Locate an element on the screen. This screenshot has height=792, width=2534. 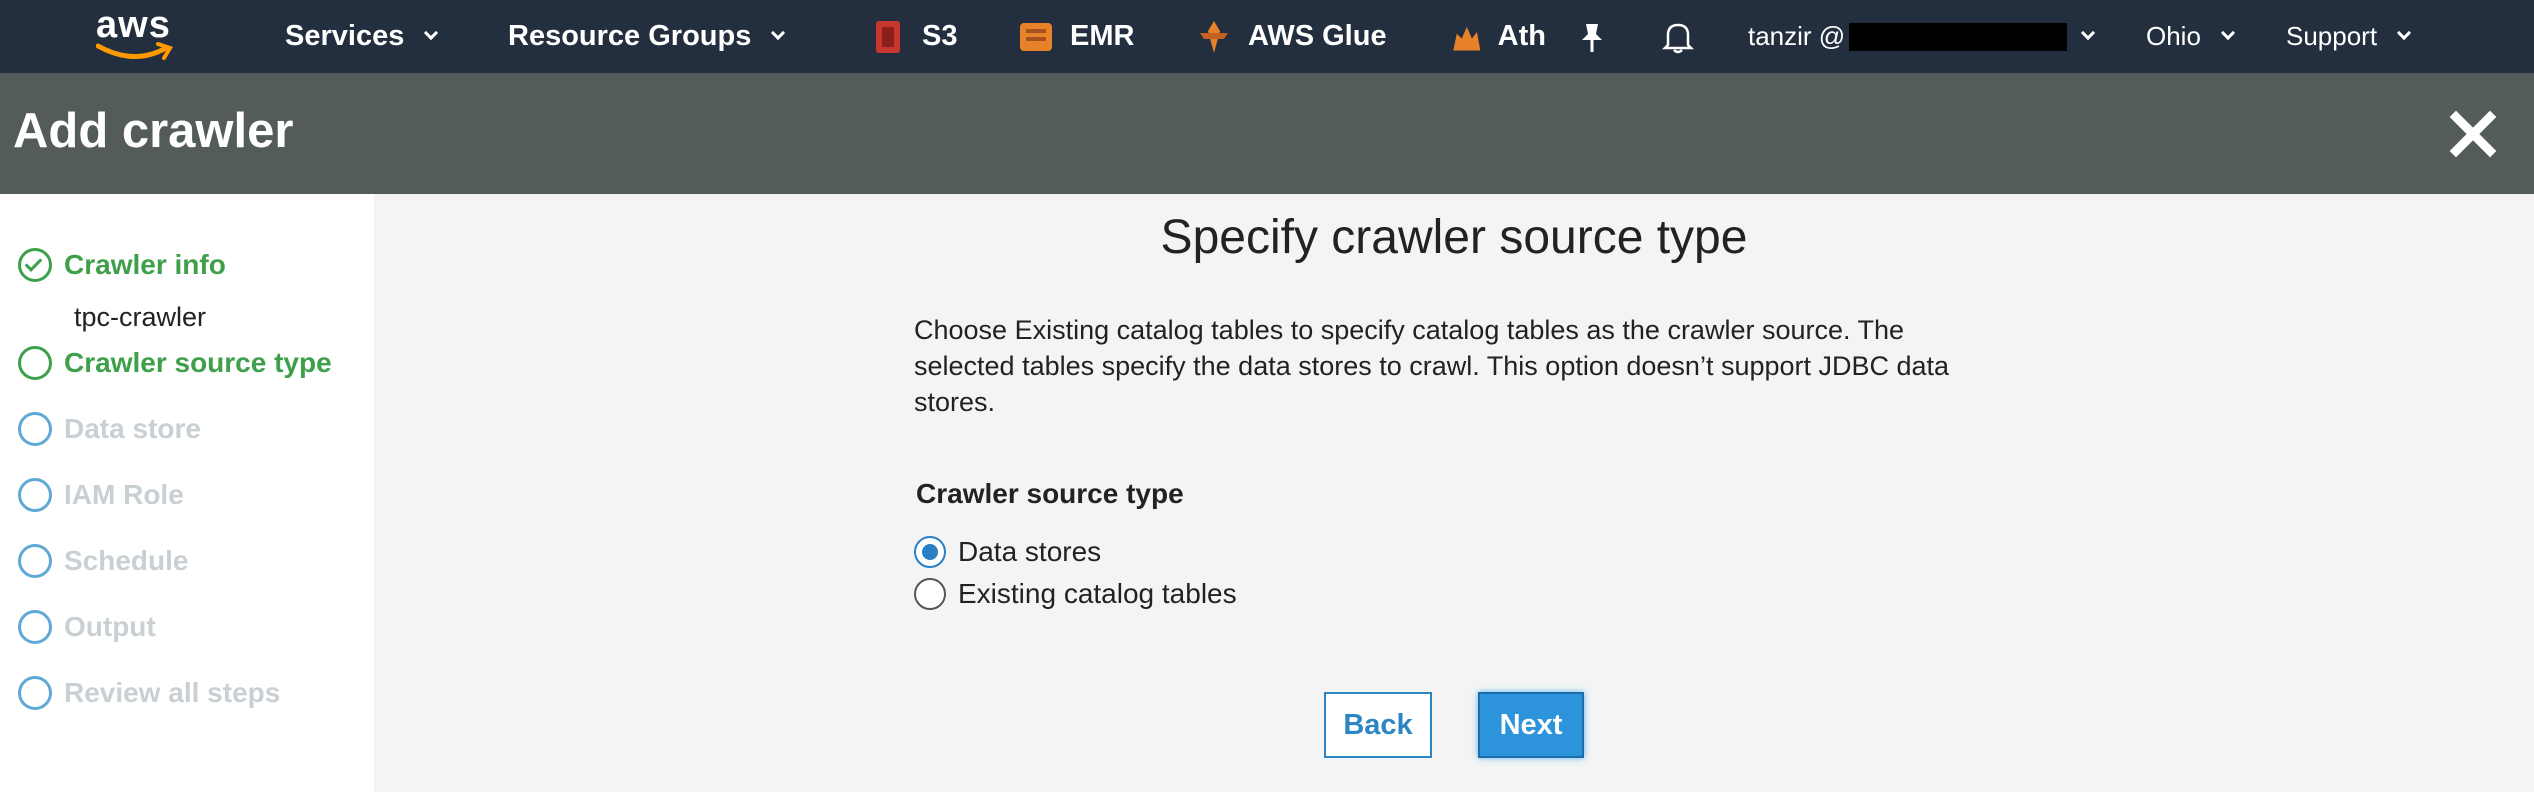
close-icon is located at coordinates (2473, 134).